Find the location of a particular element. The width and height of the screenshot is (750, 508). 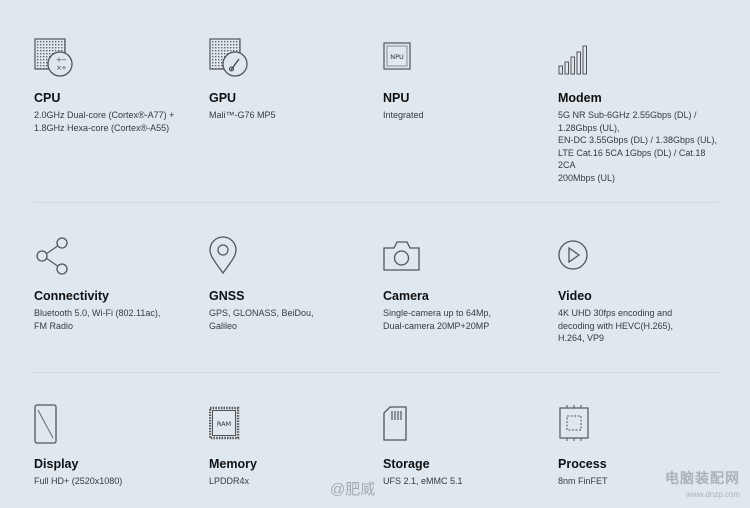

spec-title: Camera is located at coordinates (406, 296).